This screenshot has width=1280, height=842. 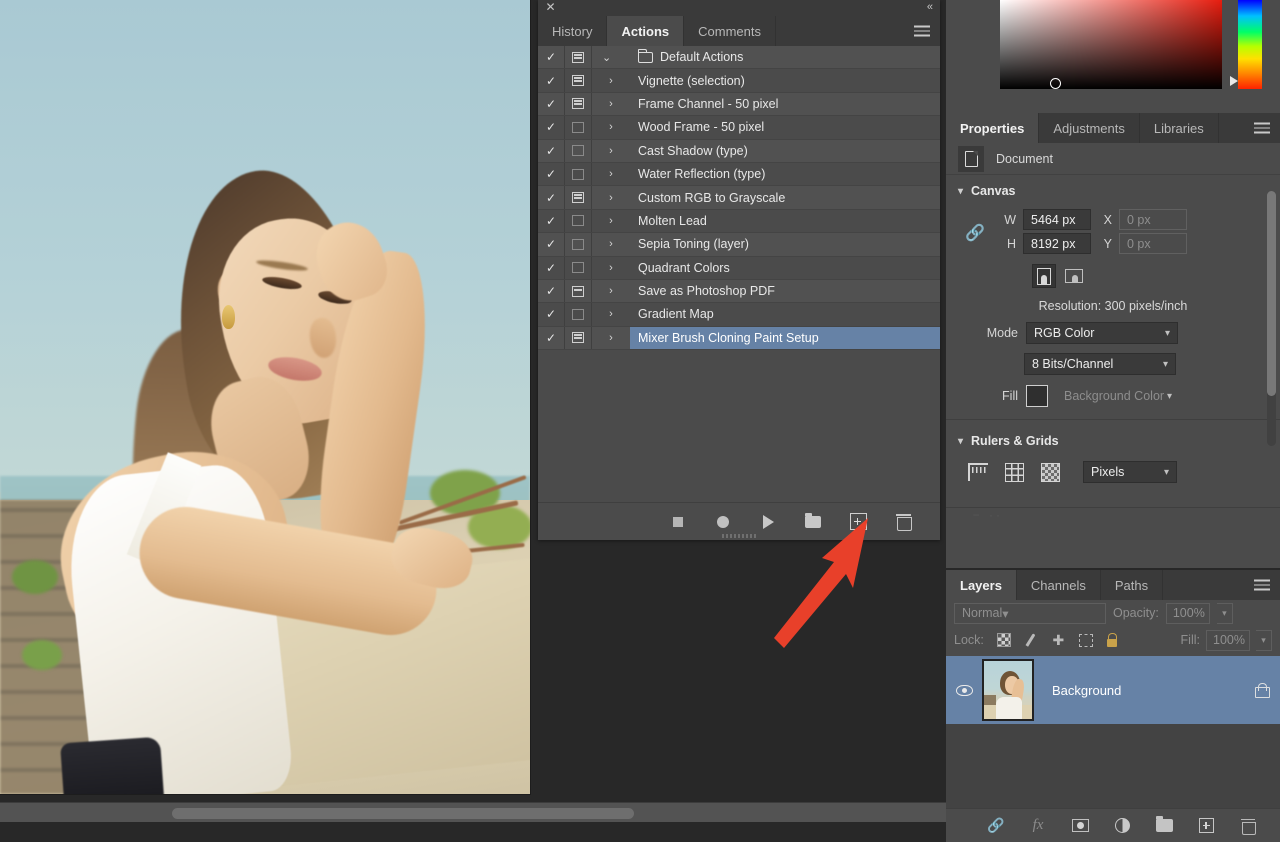 I want to click on canvas-section-header: ▾ Canvas, so click(x=1113, y=189).